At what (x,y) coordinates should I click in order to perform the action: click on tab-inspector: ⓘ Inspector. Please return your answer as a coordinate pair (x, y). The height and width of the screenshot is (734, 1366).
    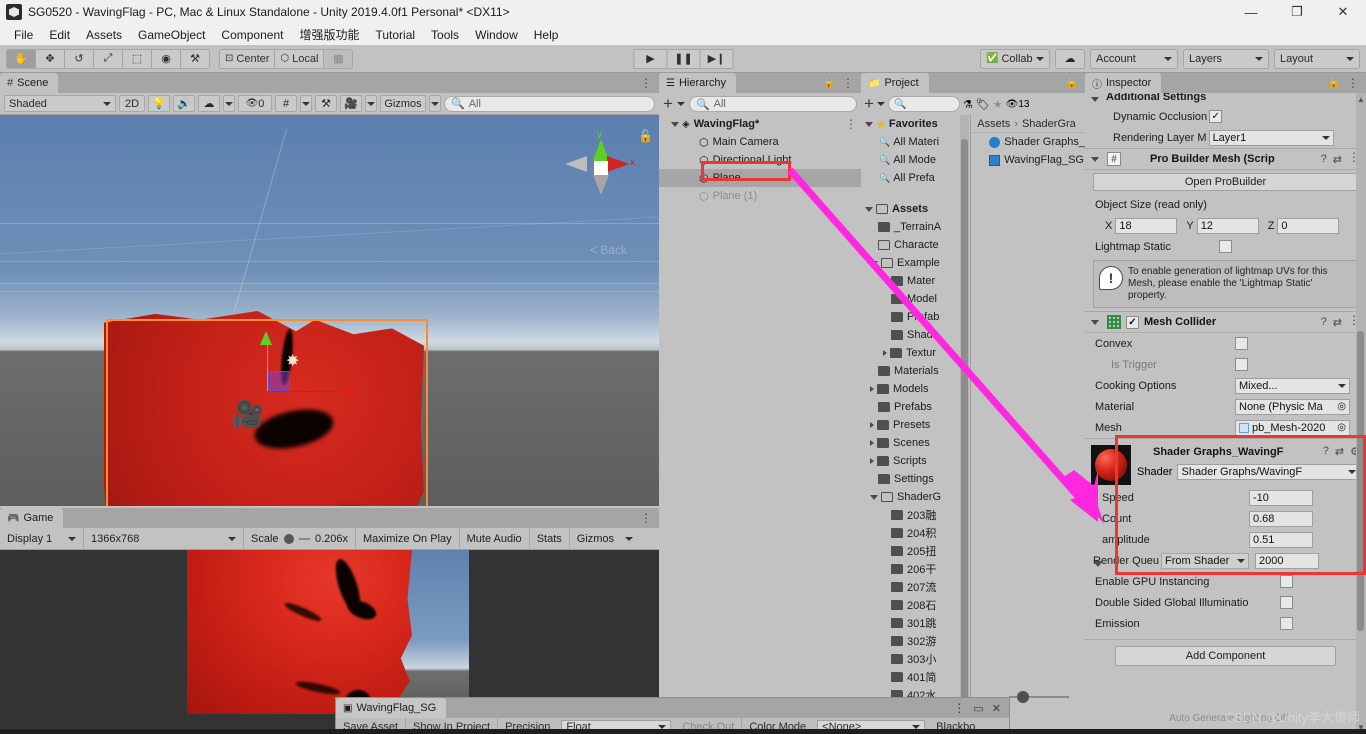
    Looking at the image, I should click on (1123, 83).